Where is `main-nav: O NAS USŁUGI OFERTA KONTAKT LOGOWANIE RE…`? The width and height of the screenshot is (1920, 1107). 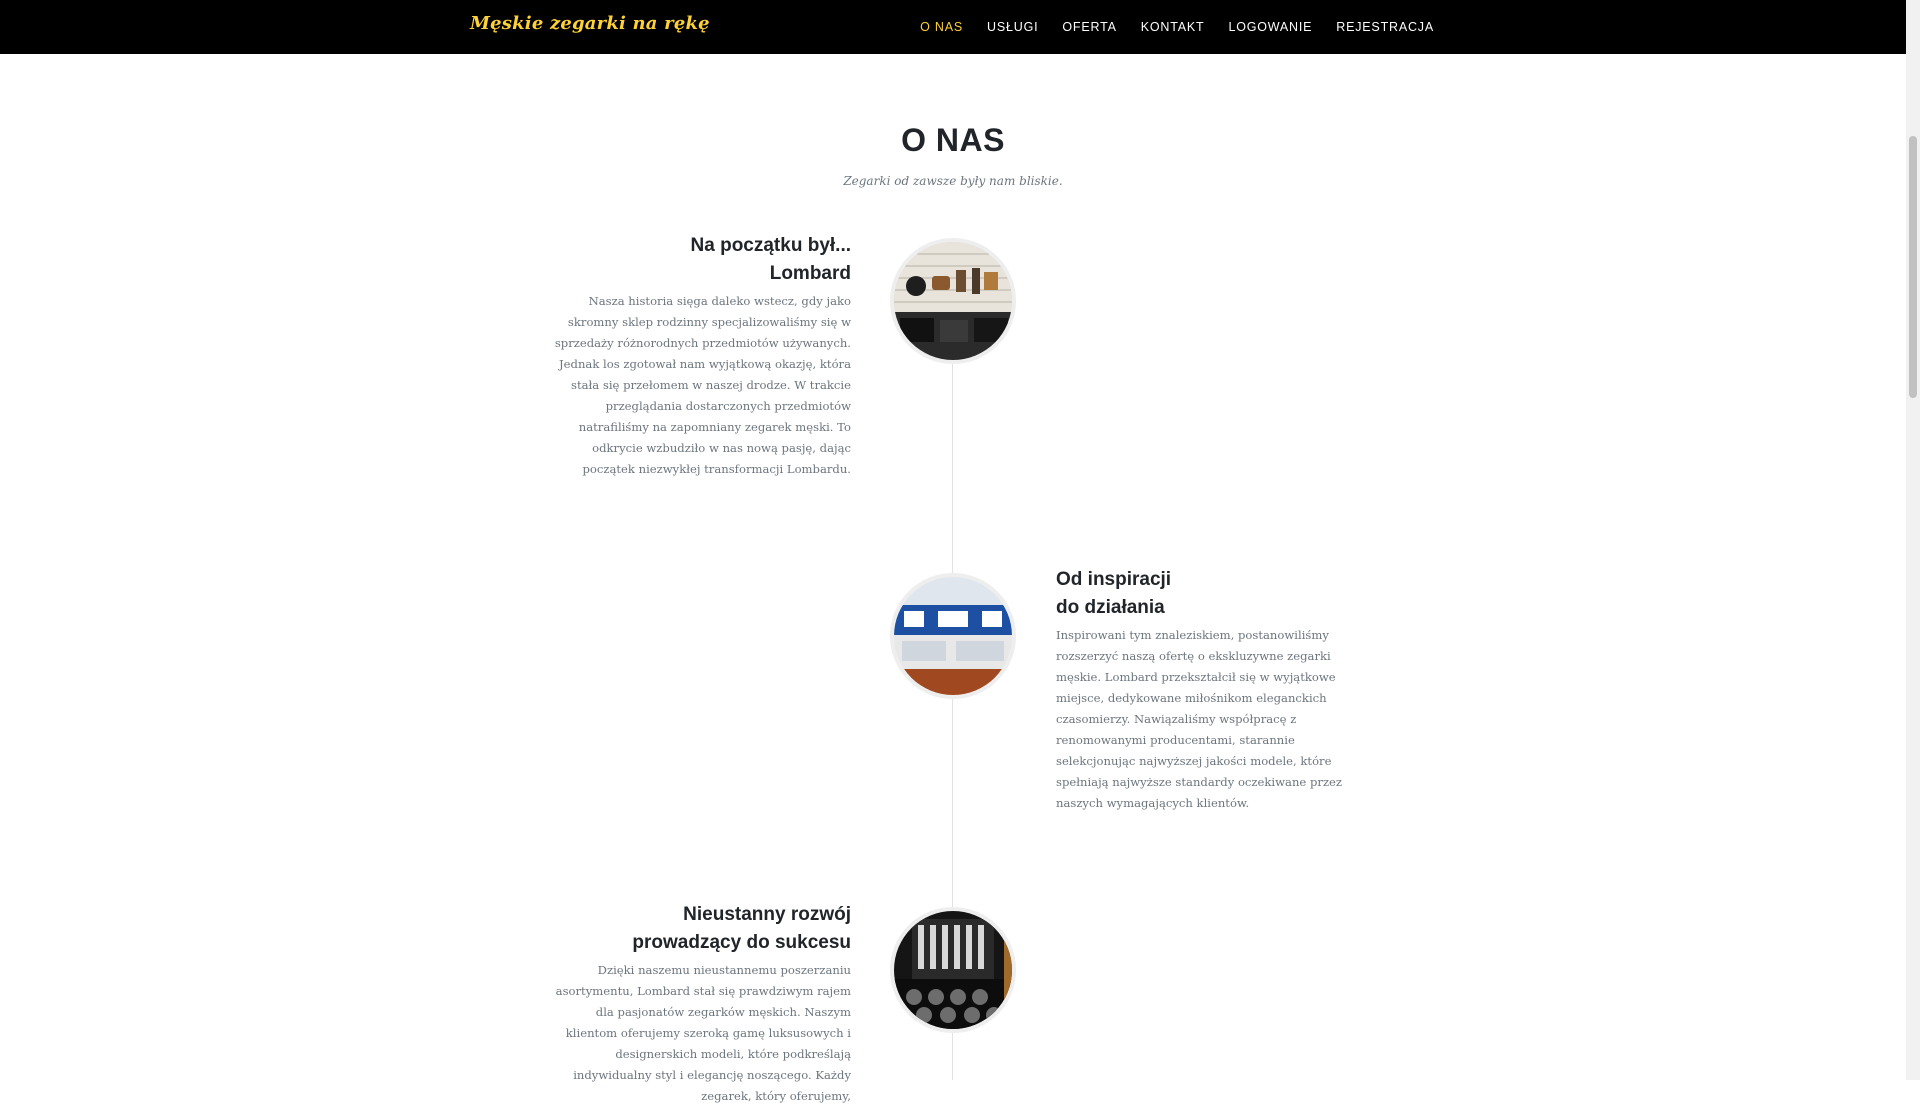 main-nav: O NAS USŁUGI OFERTA KONTAKT LOGOWANIE RE… is located at coordinates (1177, 27).